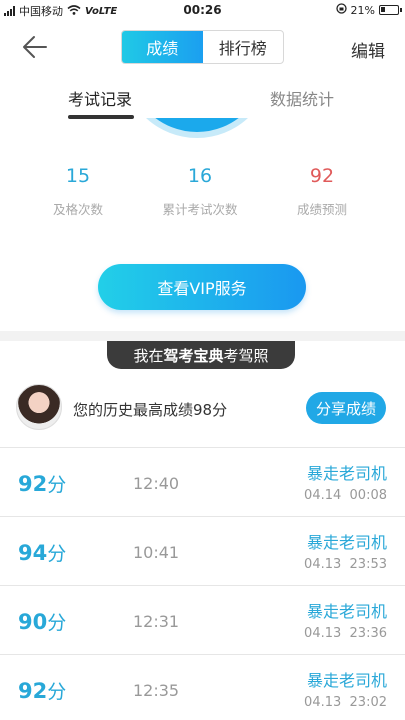  Describe the element at coordinates (202, 287) in the screenshot. I see `vip-service-button: 查看VIP服务` at that location.